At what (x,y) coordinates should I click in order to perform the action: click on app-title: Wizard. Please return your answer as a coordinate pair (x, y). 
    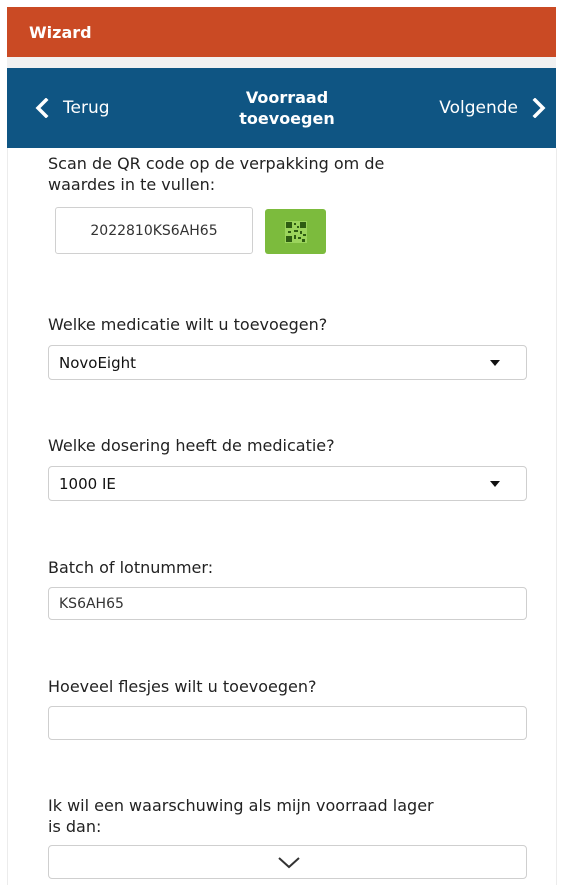
    Looking at the image, I should click on (60, 32).